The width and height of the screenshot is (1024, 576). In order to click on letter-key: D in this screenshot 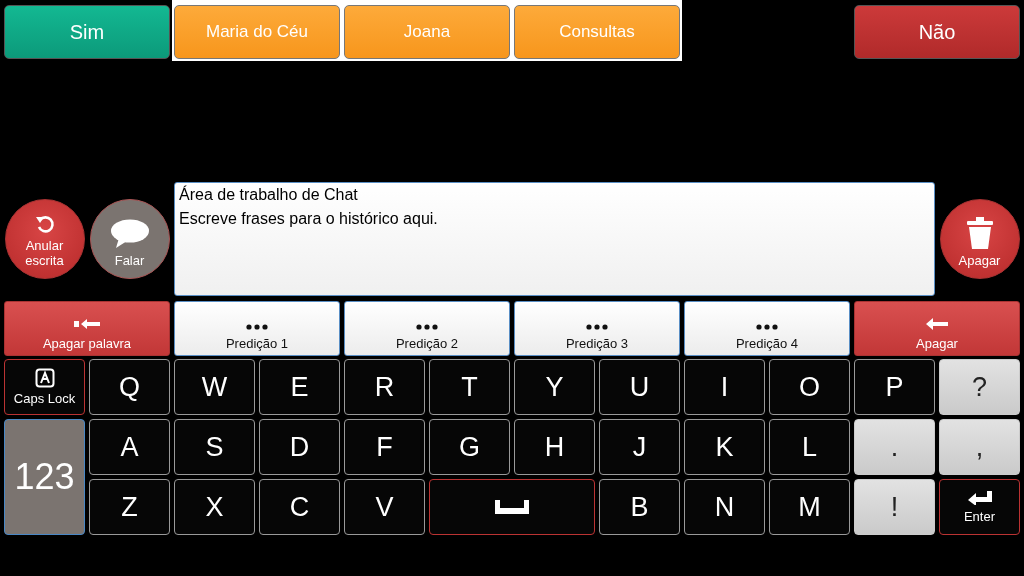, I will do `click(299, 447)`.